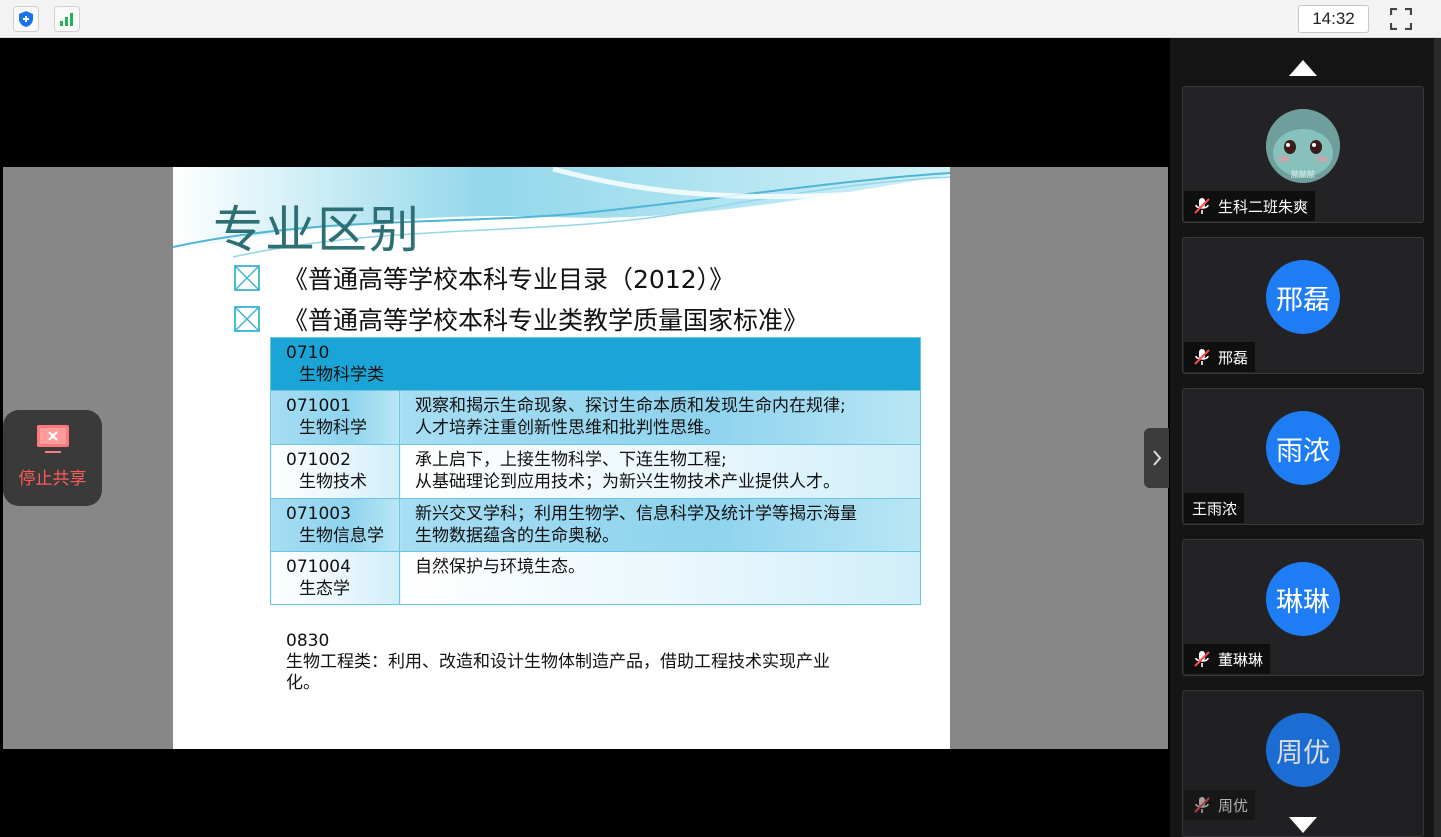 The image size is (1441, 837). I want to click on desc-line: 新兴交叉学科；利用生物学、信息科学及统计学等揭示海量, so click(636, 514).